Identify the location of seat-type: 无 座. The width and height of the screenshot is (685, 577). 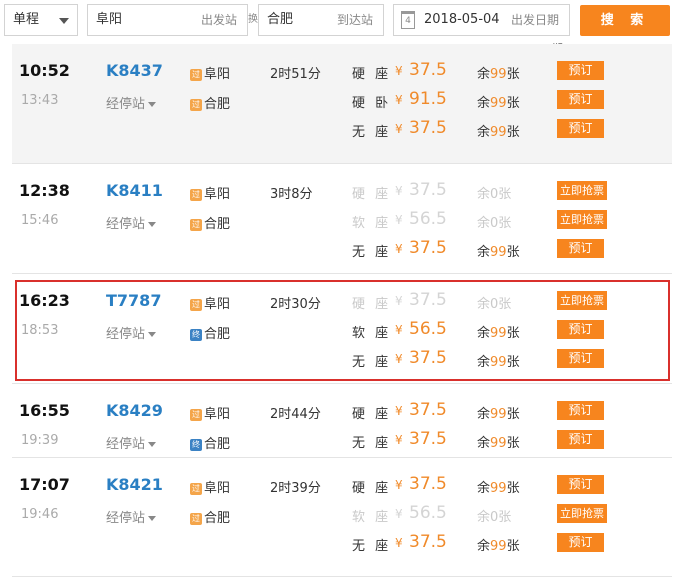
(372, 443).